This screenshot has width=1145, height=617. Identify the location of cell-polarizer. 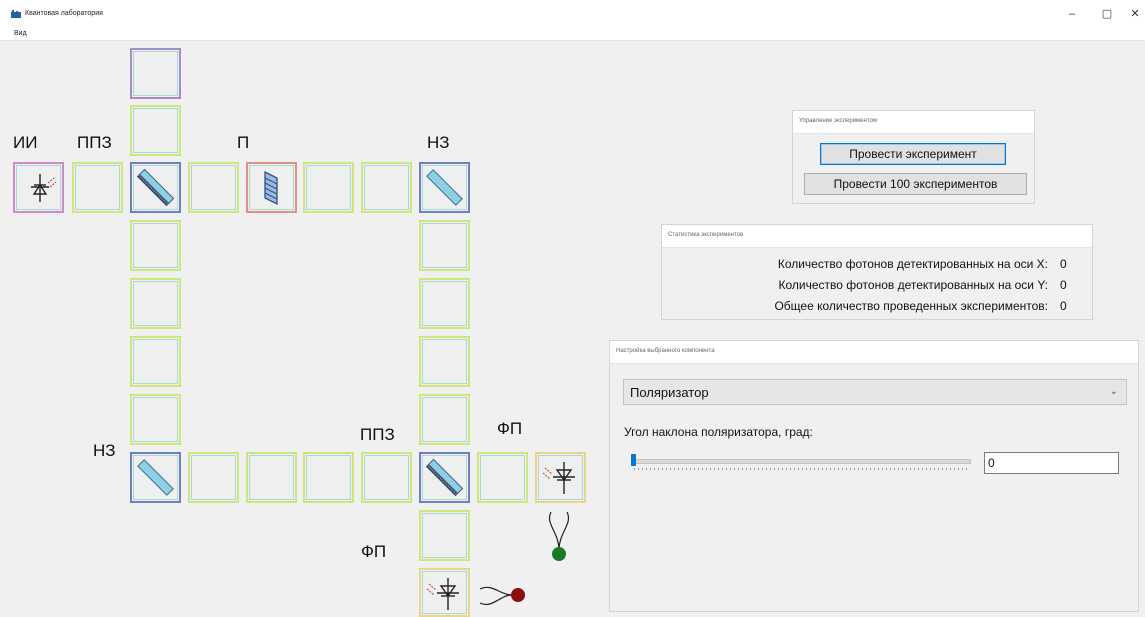
(271, 187).